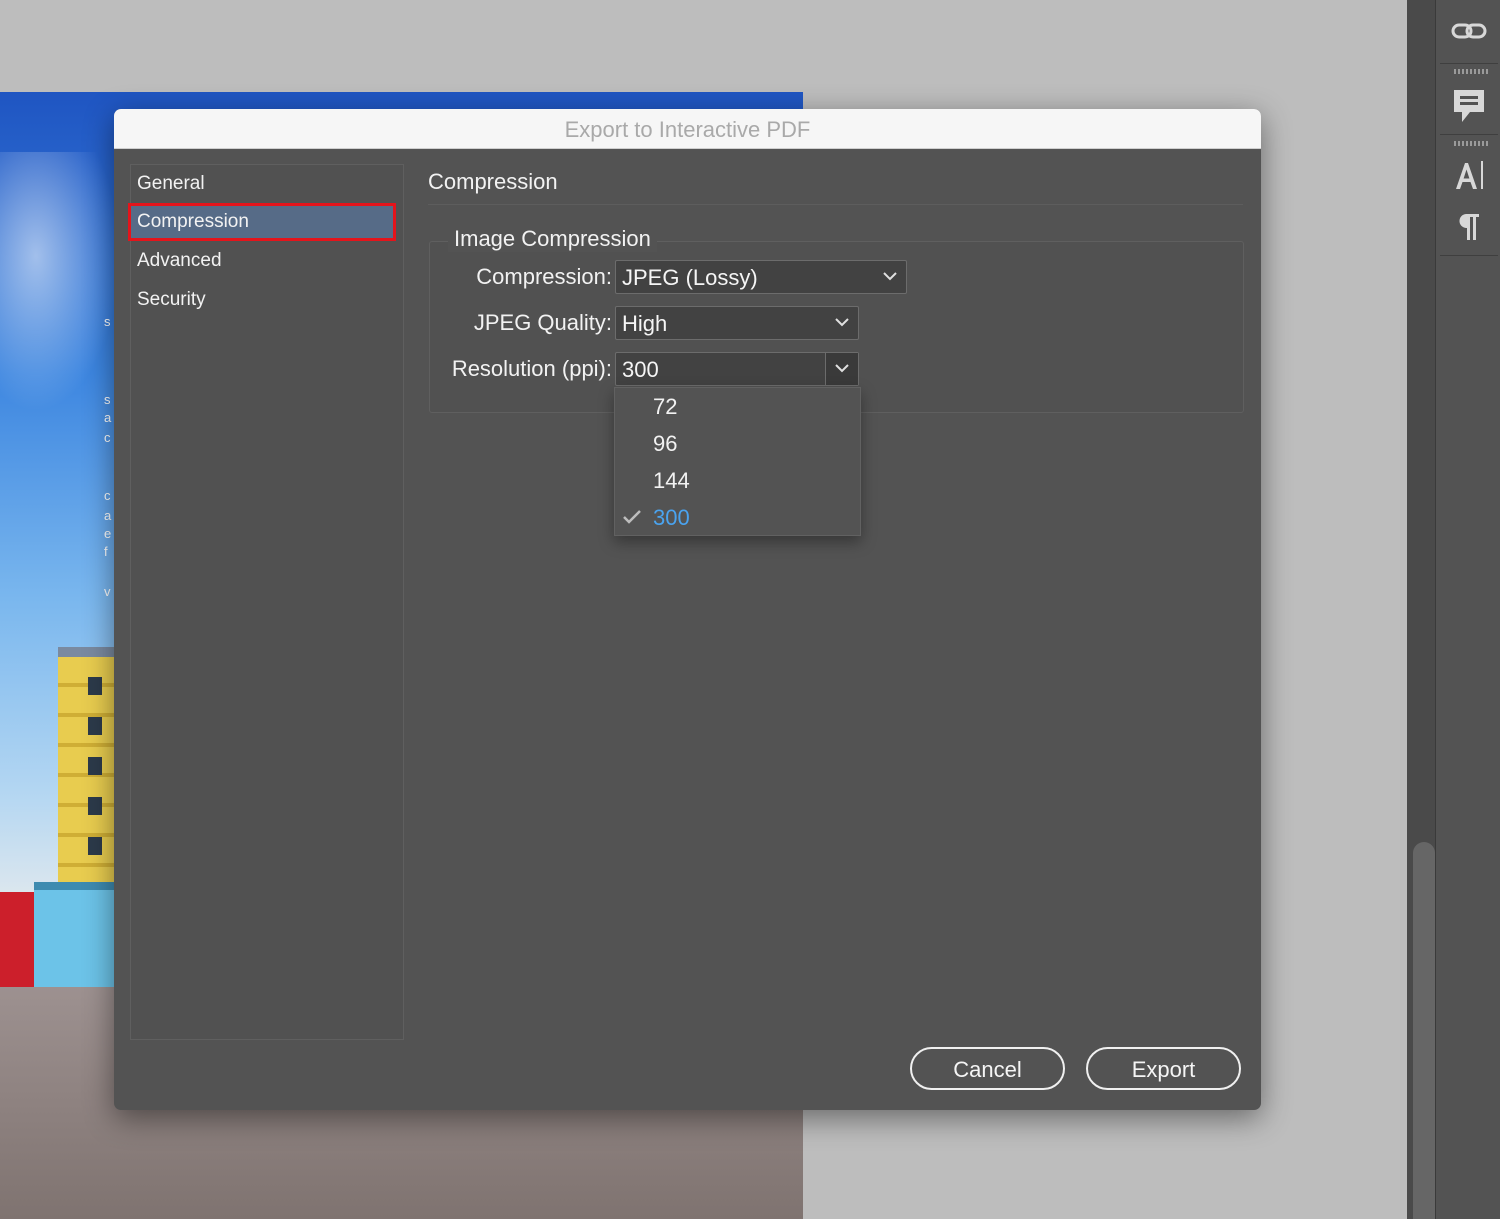 This screenshot has height=1219, width=1500. What do you see at coordinates (632, 519) in the screenshot?
I see `checkmark-icon` at bounding box center [632, 519].